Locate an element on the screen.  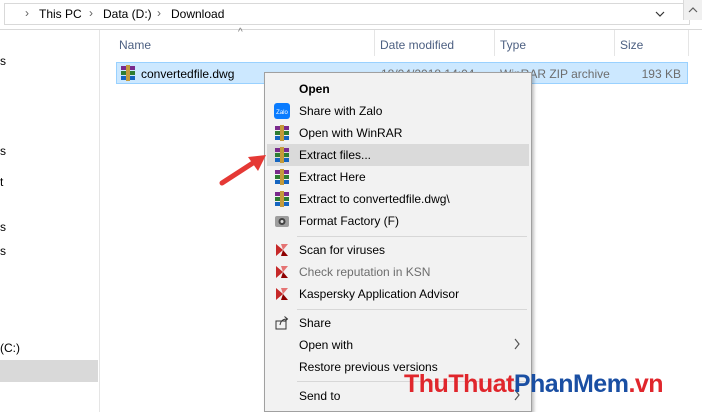
menu-item-check-reputation: Check reputation in KSN is located at coordinates (398, 272).